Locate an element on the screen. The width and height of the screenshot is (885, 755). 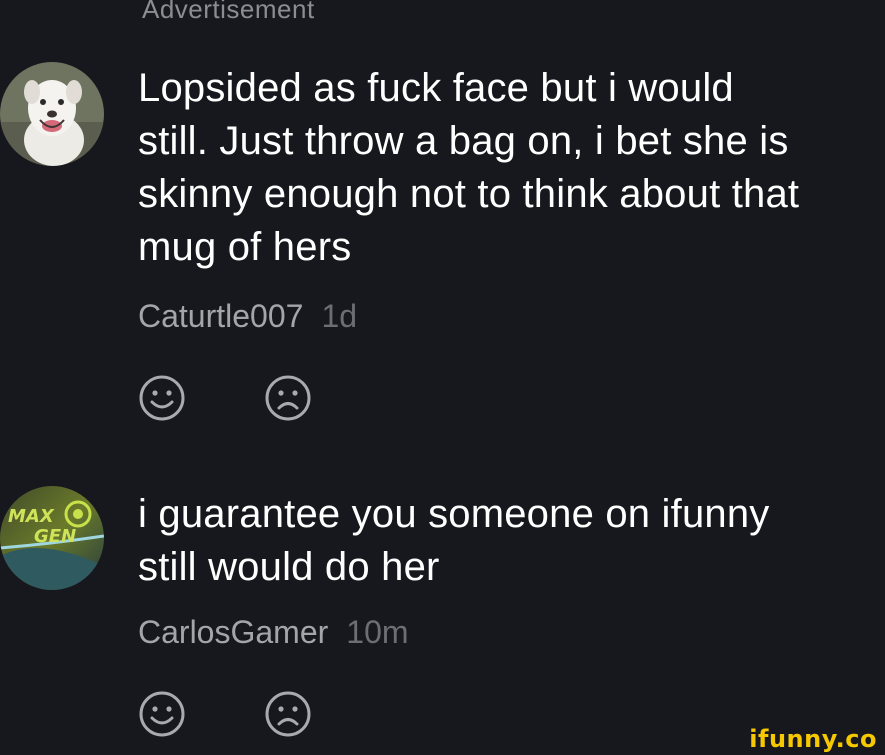
svg-text: GEN is located at coordinates (55, 536).